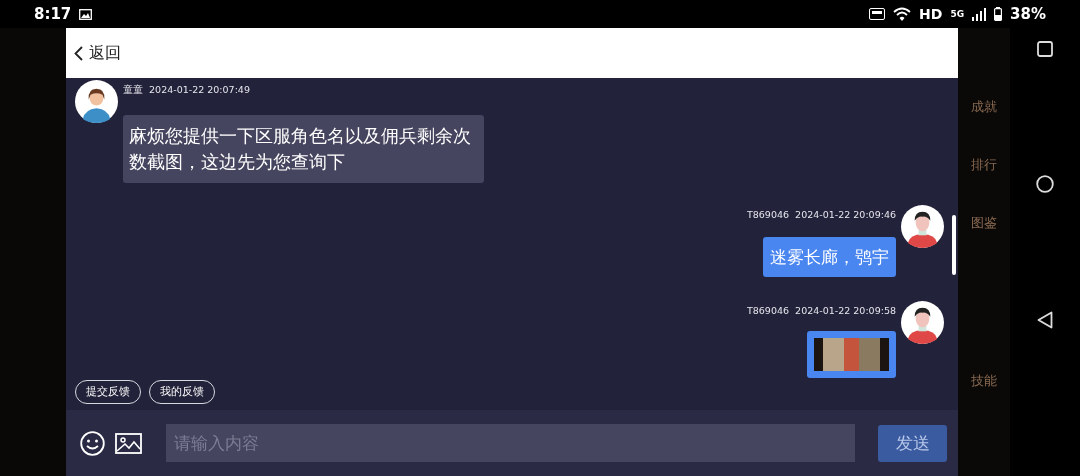  Describe the element at coordinates (957, 14) in the screenshot. I see `network-type: 5G` at that location.